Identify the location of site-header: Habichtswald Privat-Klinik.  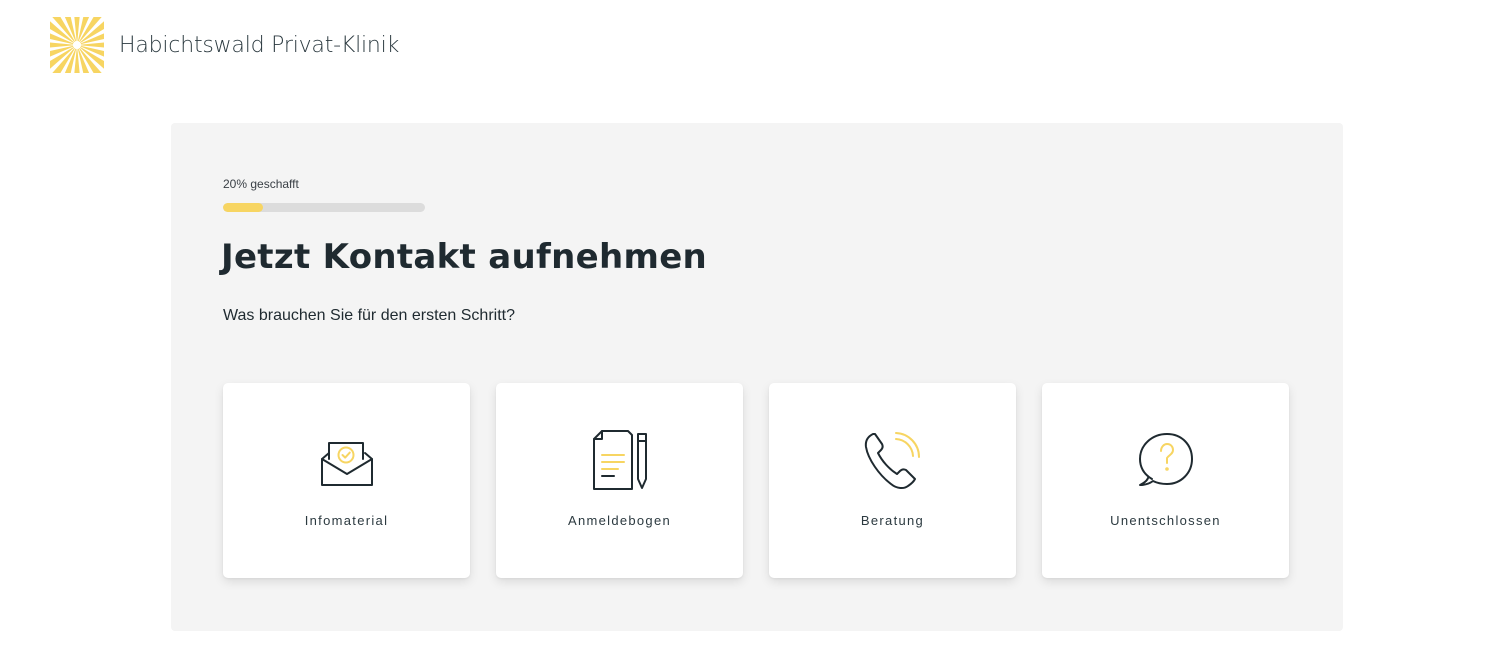
(224, 45).